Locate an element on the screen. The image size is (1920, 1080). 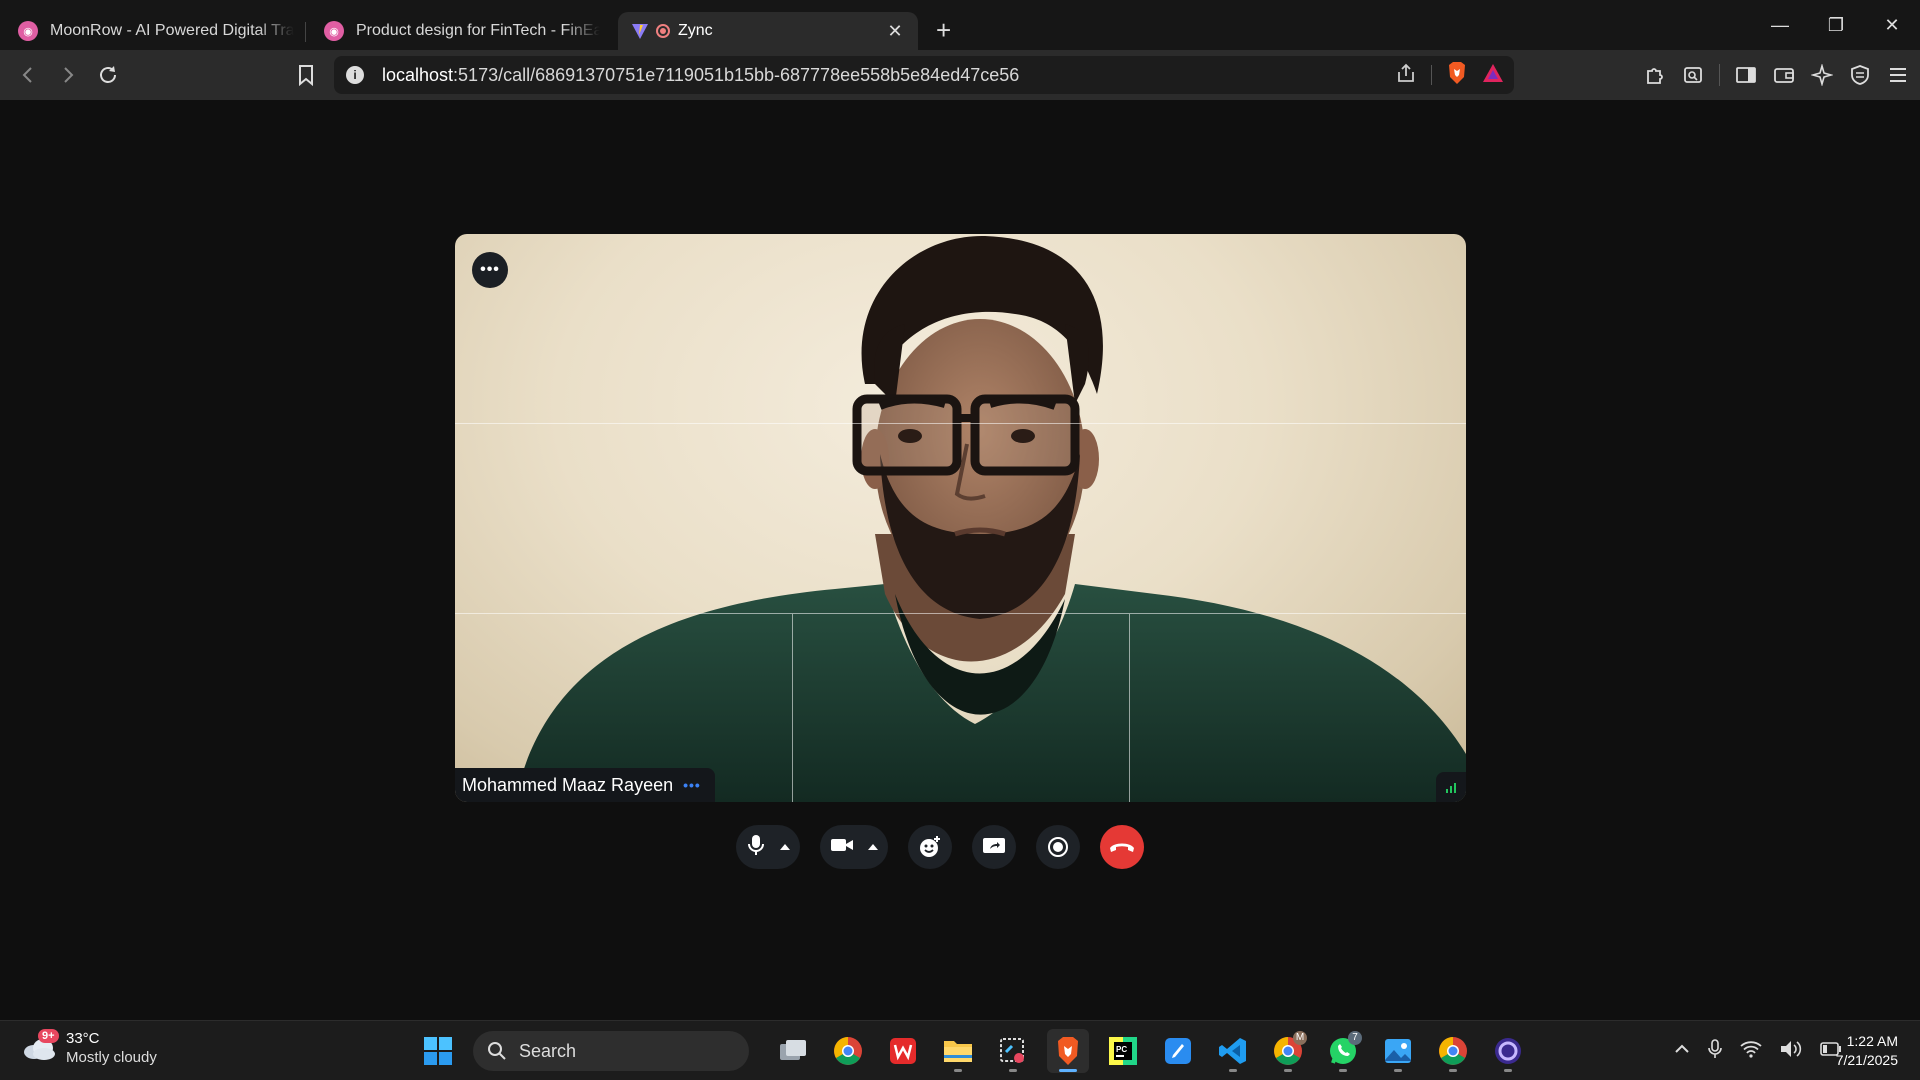
tab-zync: Zync ✕ is located at coordinates (768, 31).